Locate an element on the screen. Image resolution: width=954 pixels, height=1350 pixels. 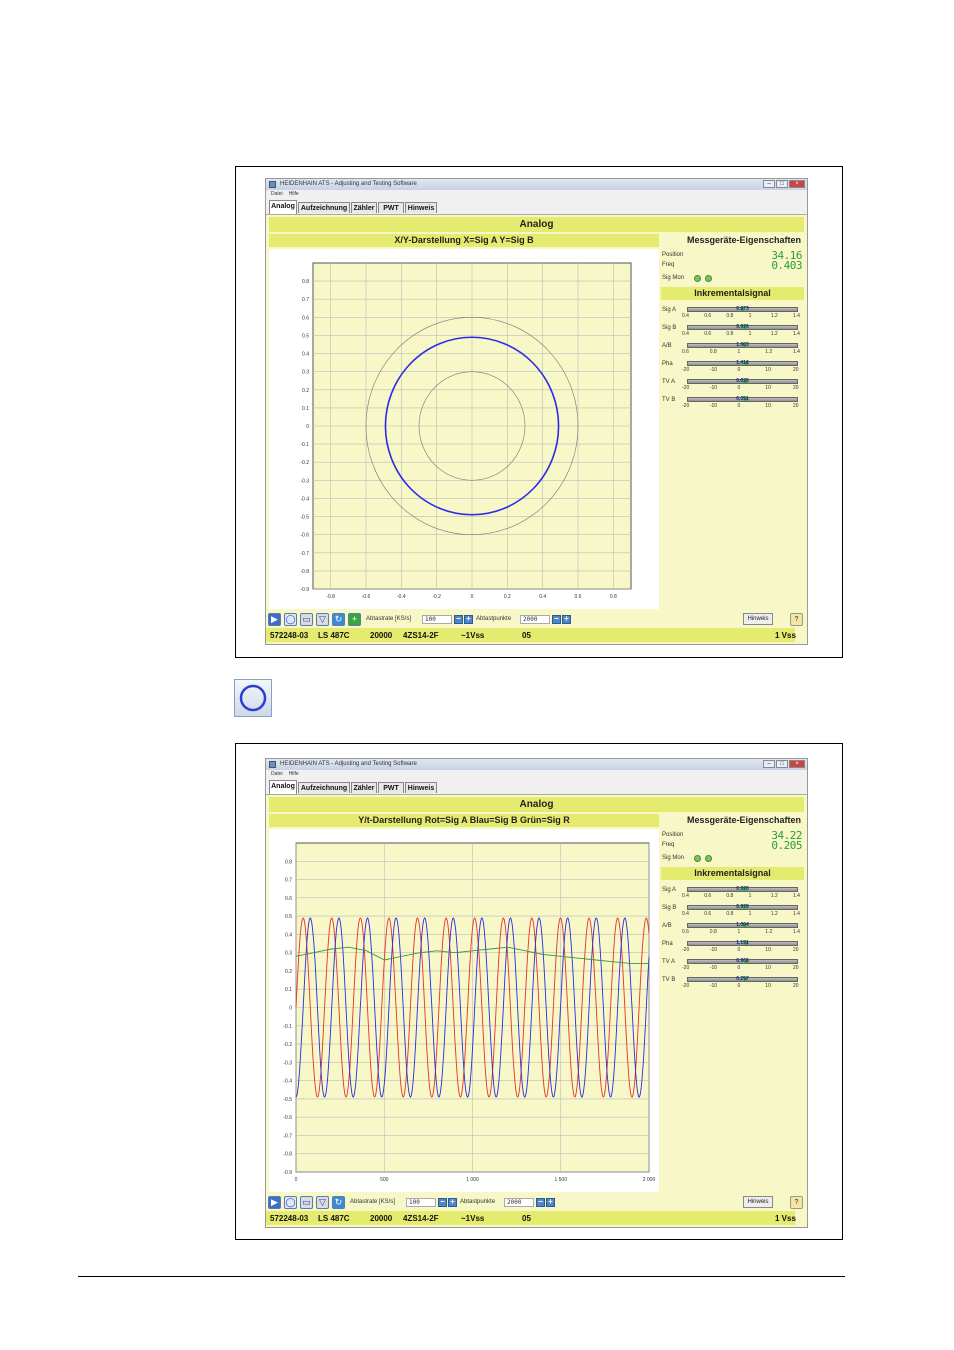
abtastpunkte-label: Abtastpunkte is located at coordinates (494, 619).